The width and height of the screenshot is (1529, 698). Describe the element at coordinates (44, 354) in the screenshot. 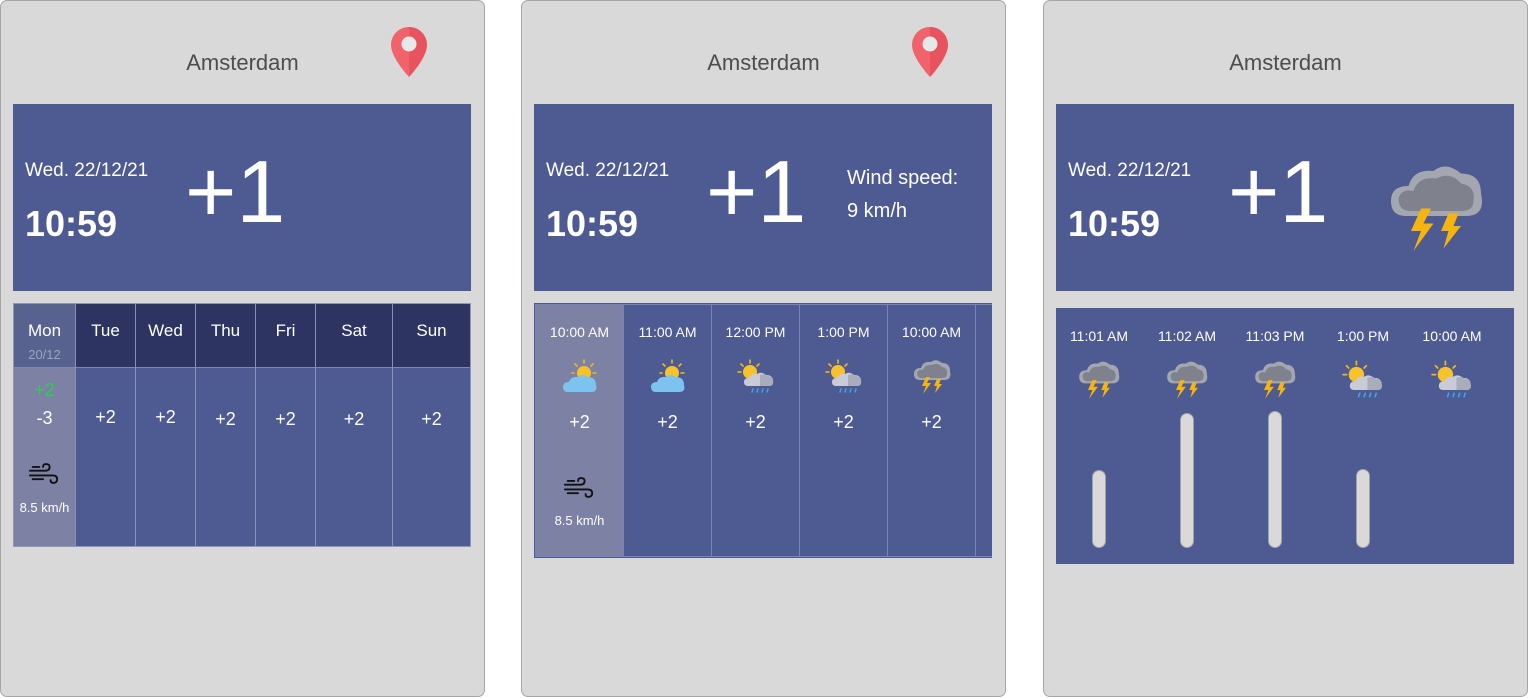

I see `day-date: 20/12` at that location.